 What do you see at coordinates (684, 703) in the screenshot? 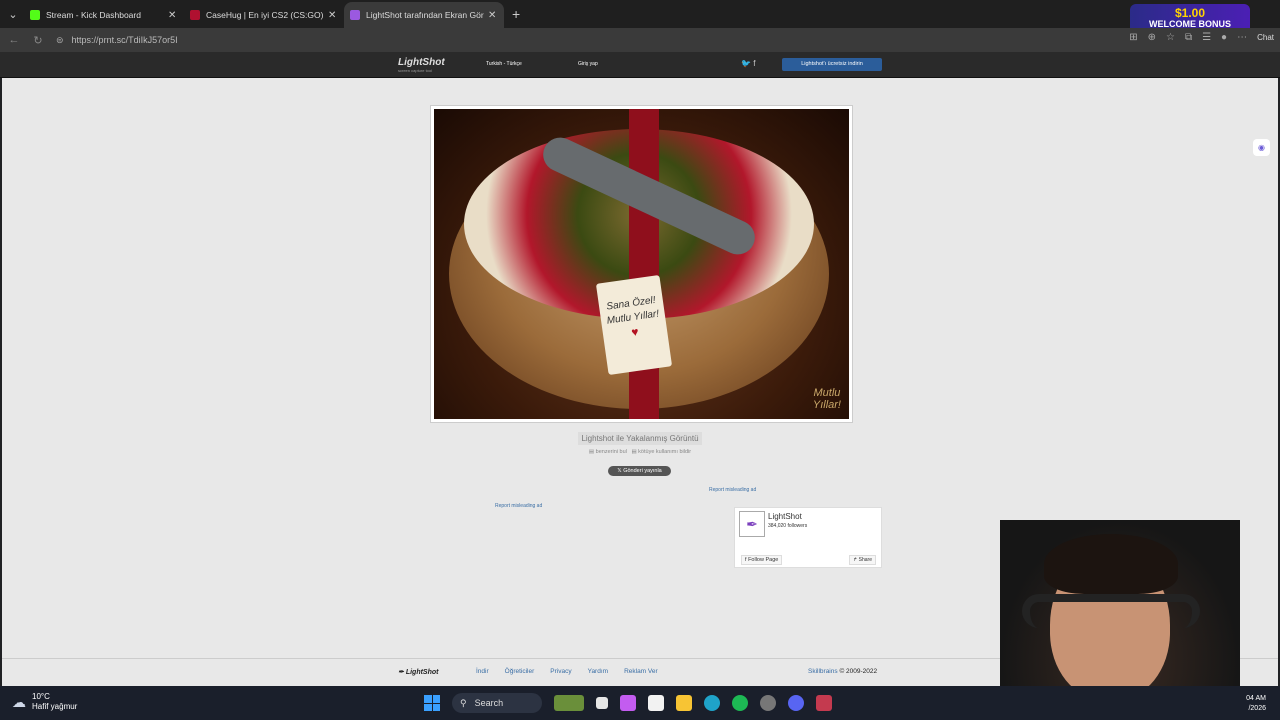
I see `file-explorer-icon` at bounding box center [684, 703].